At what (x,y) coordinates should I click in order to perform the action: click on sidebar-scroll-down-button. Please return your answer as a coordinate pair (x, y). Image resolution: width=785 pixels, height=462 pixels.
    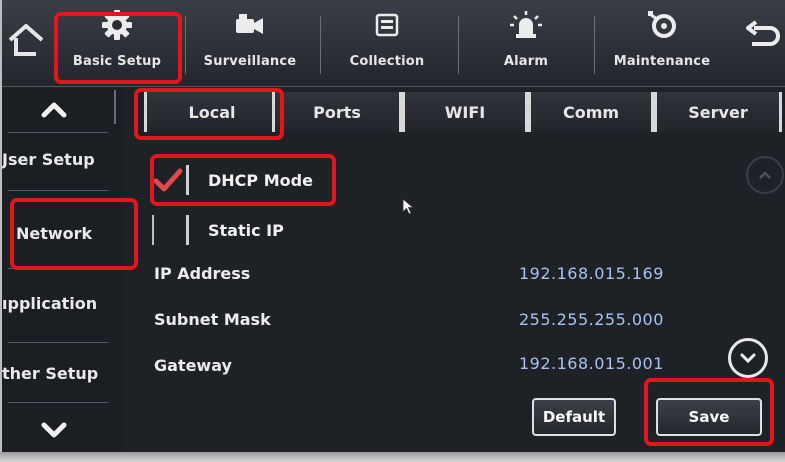
    Looking at the image, I should click on (54, 430).